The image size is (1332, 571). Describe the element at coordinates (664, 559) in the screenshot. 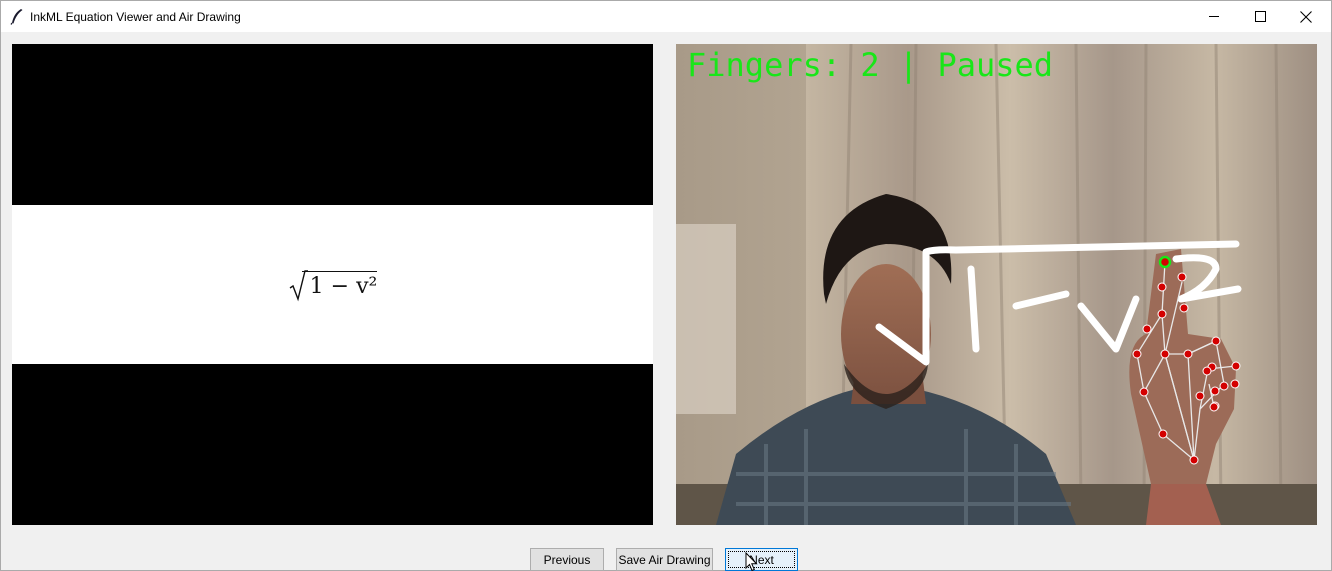

I see `save-air-drawing-button: Save Air Drawing` at that location.